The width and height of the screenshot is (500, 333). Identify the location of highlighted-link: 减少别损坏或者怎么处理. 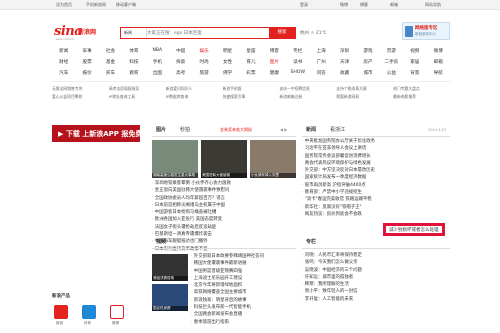
(414, 229).